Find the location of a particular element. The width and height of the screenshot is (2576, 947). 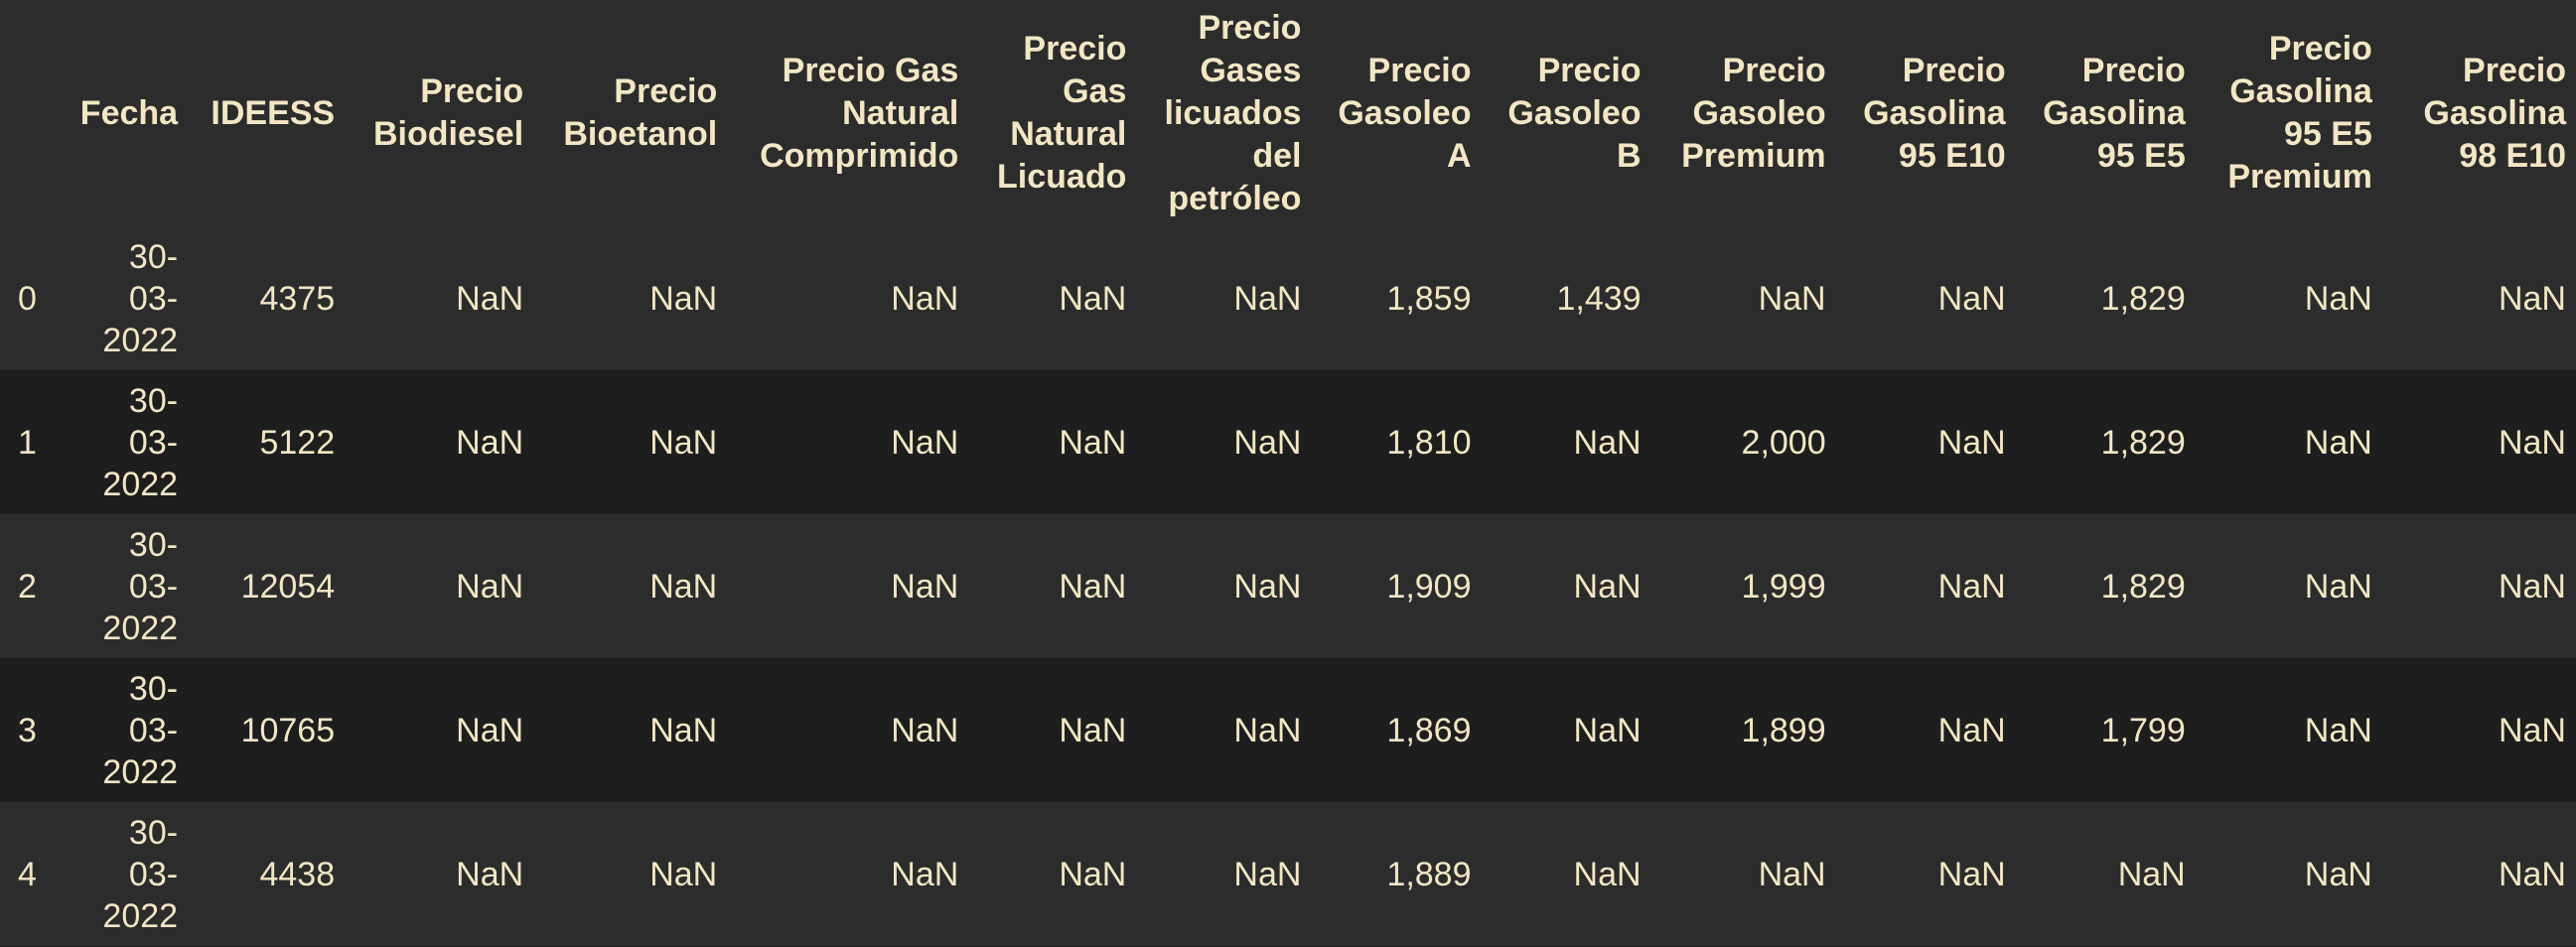

column-header-line: Natural is located at coordinates (1068, 134).